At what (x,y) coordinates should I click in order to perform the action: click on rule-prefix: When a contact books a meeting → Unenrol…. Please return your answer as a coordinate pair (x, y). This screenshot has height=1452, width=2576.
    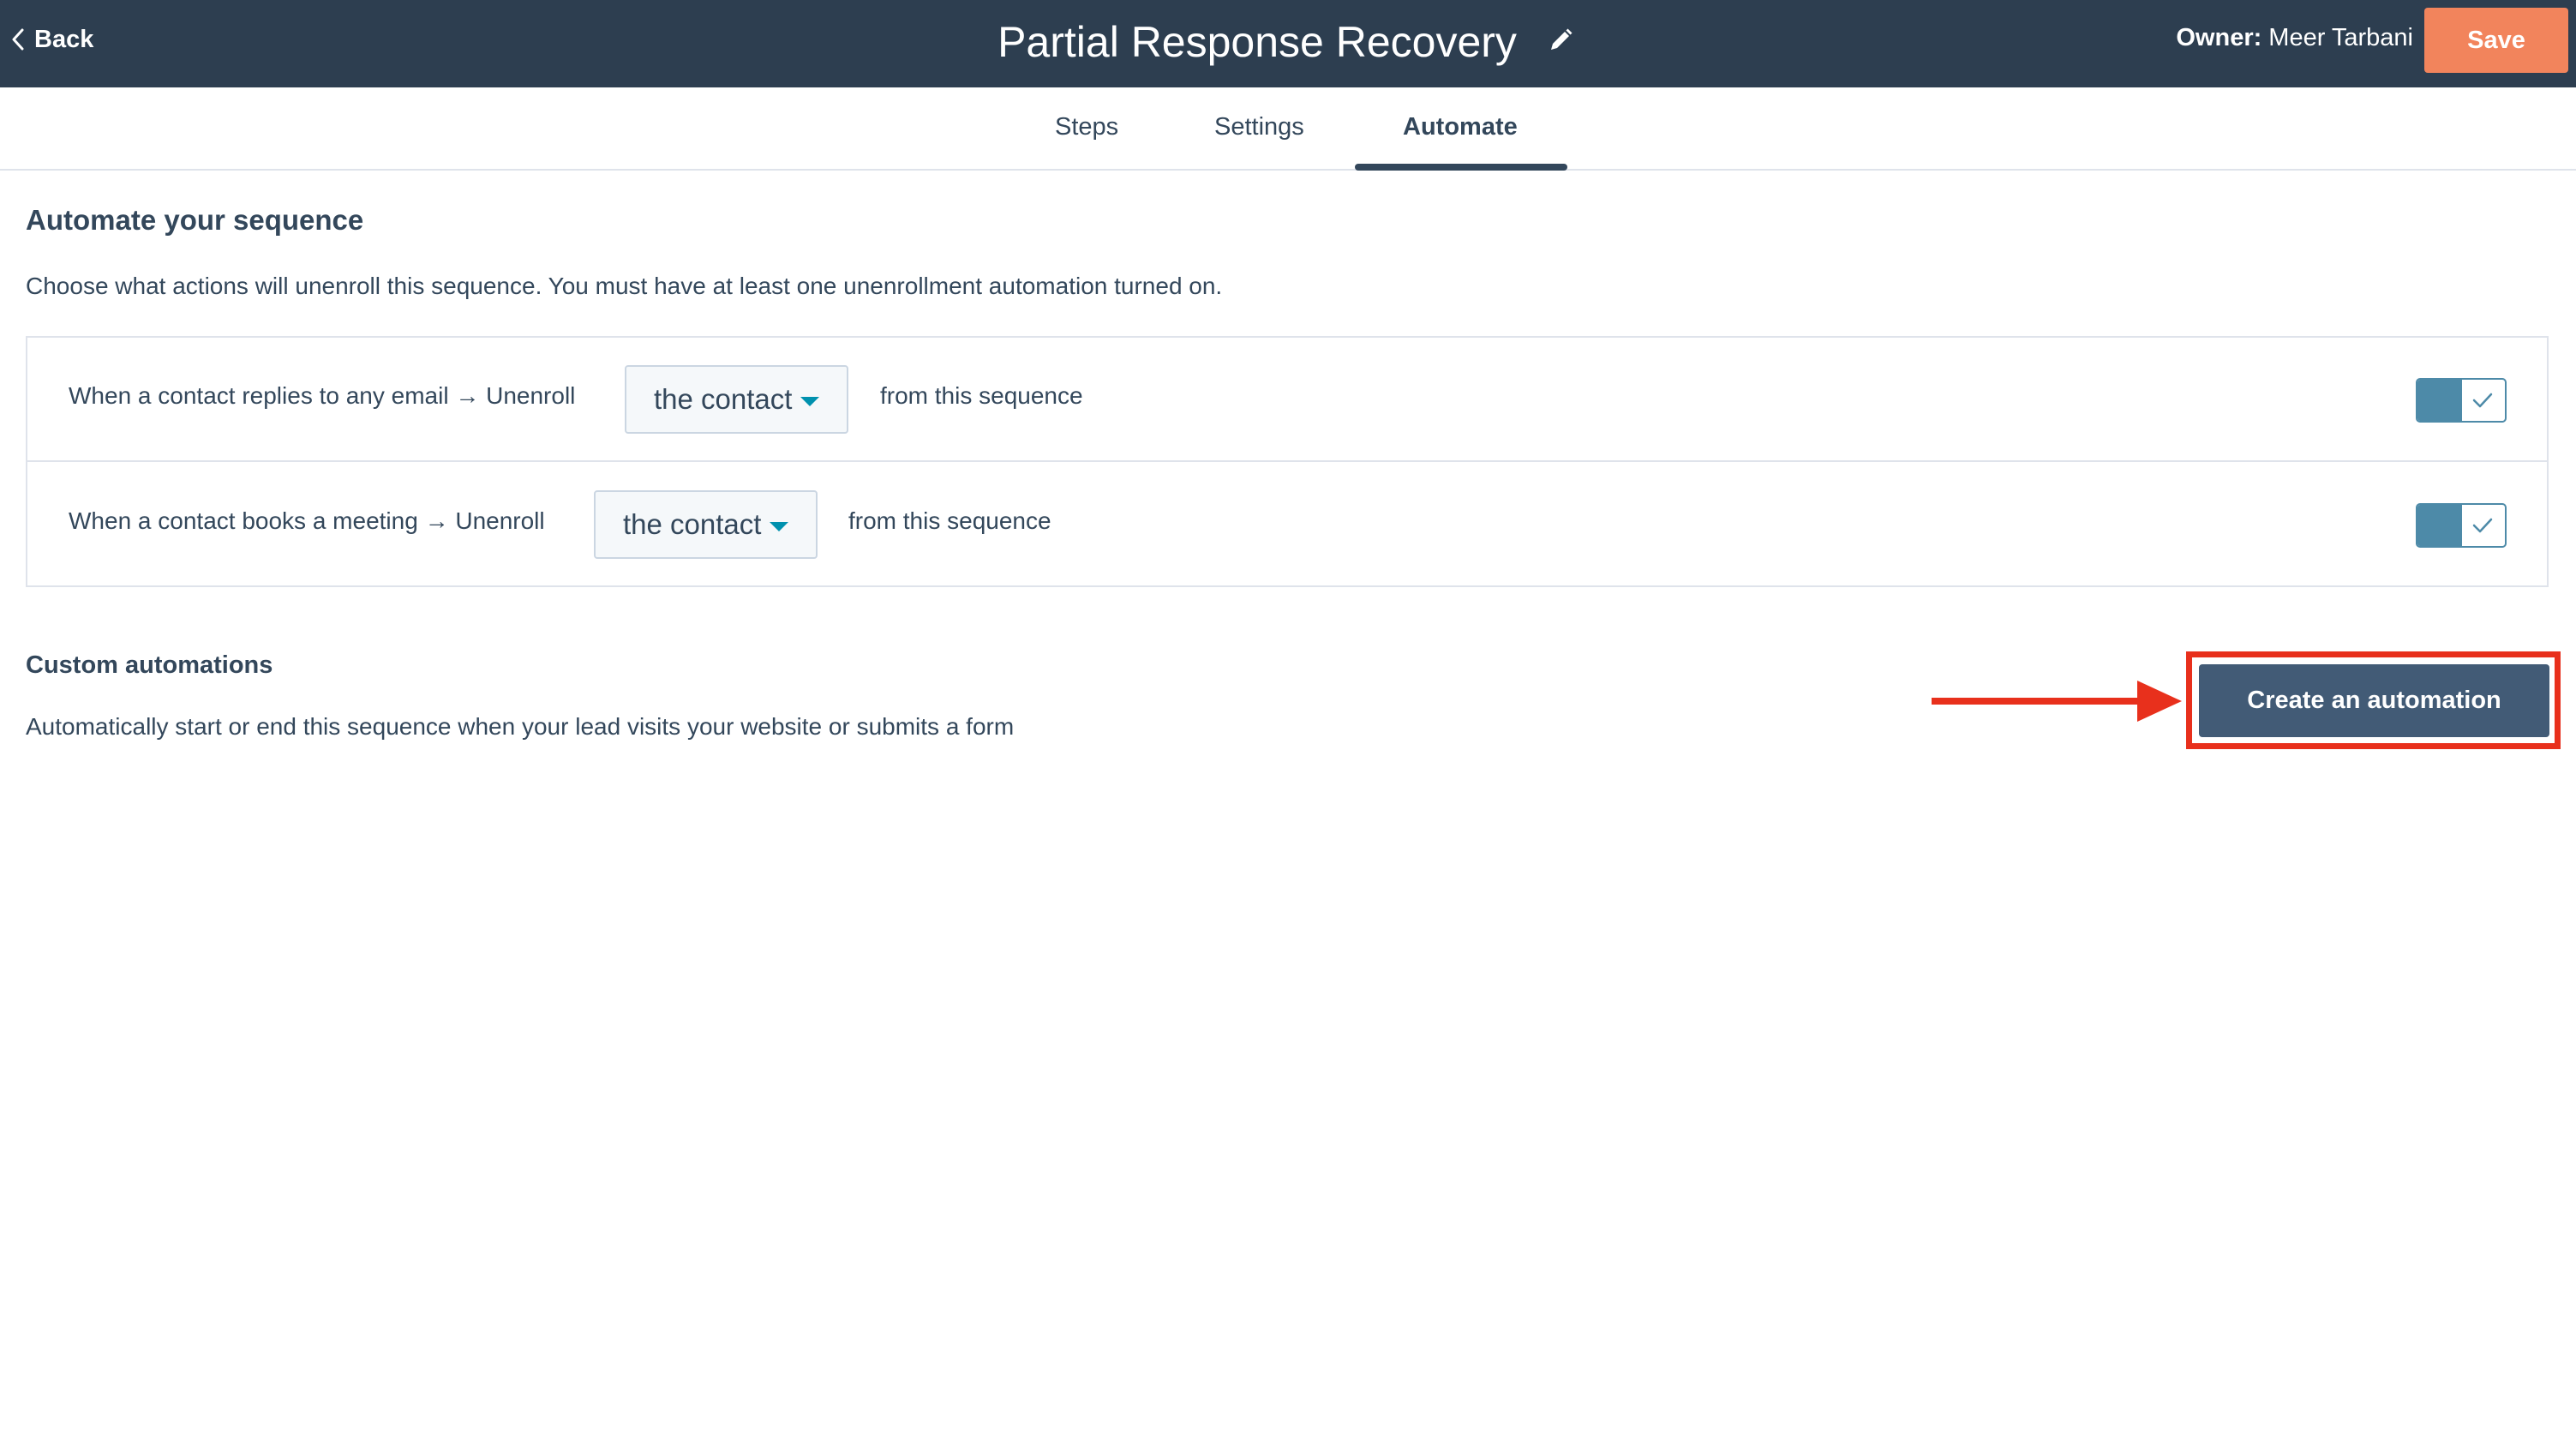
    Looking at the image, I should click on (307, 520).